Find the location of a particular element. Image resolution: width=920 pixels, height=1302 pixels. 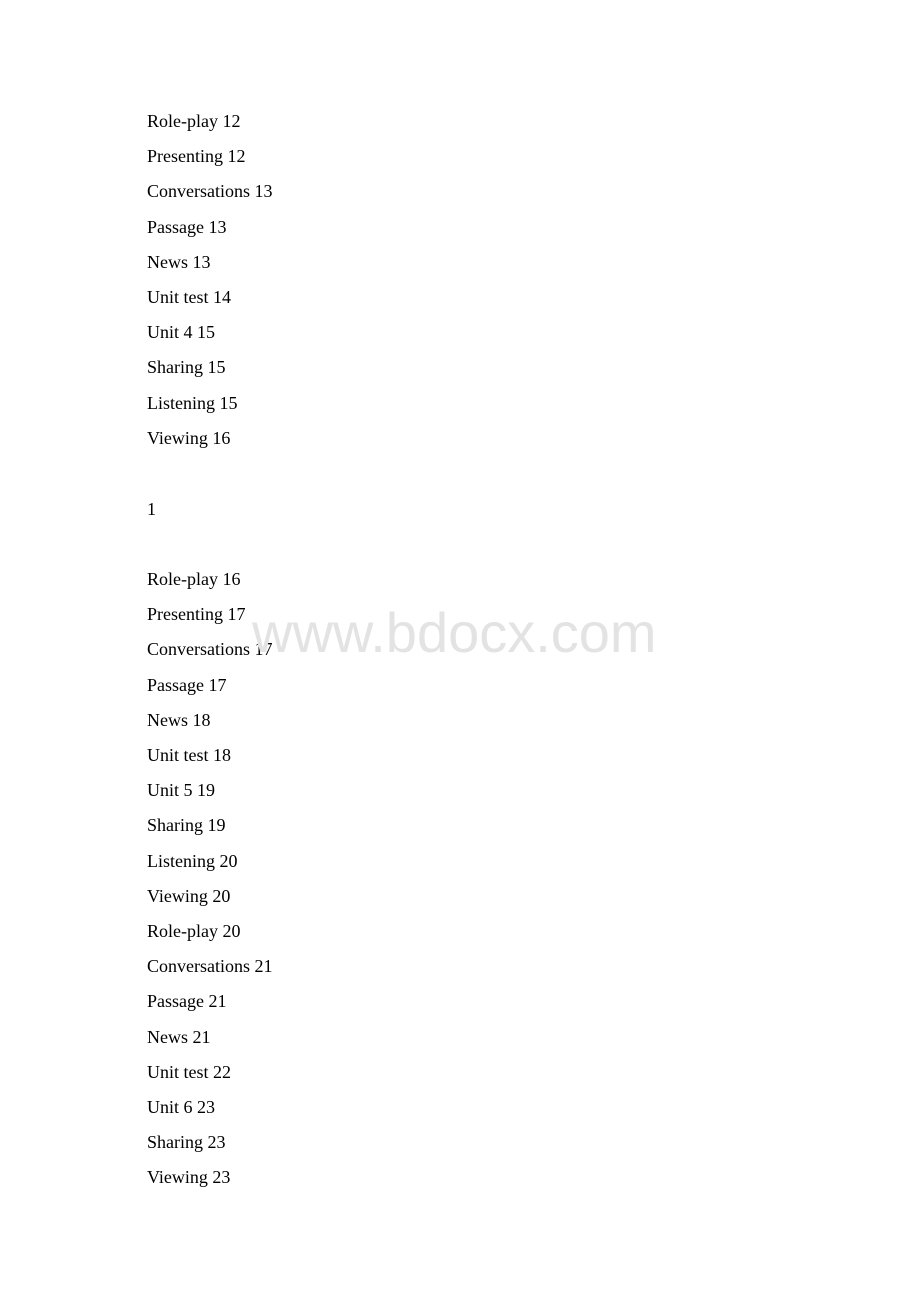

toc-entry: Role-play 12 is located at coordinates (194, 121).